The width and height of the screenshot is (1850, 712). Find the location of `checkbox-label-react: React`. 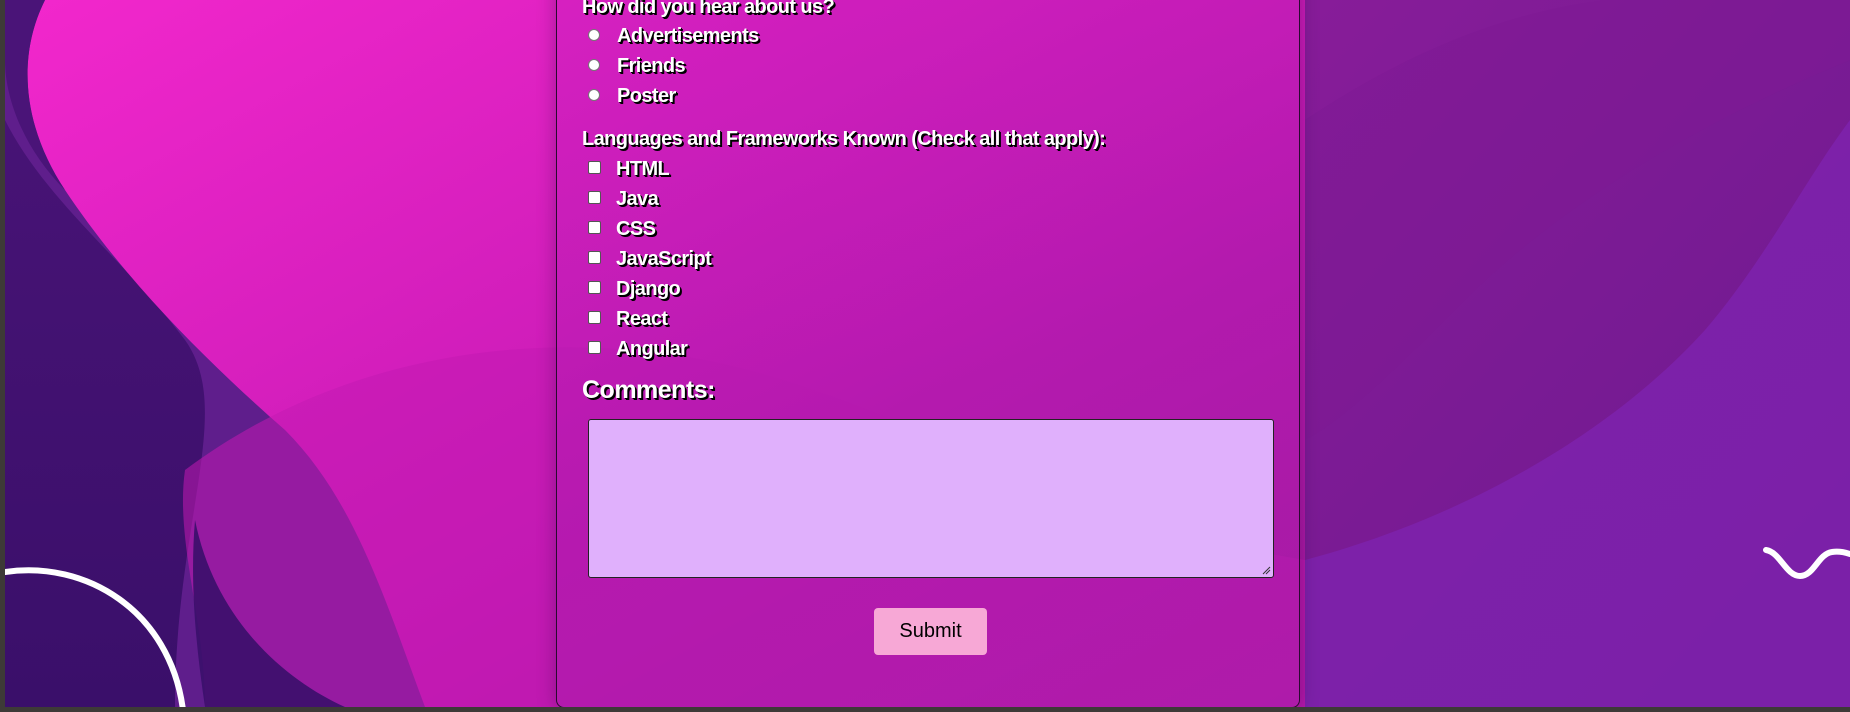

checkbox-label-react: React is located at coordinates (642, 319).